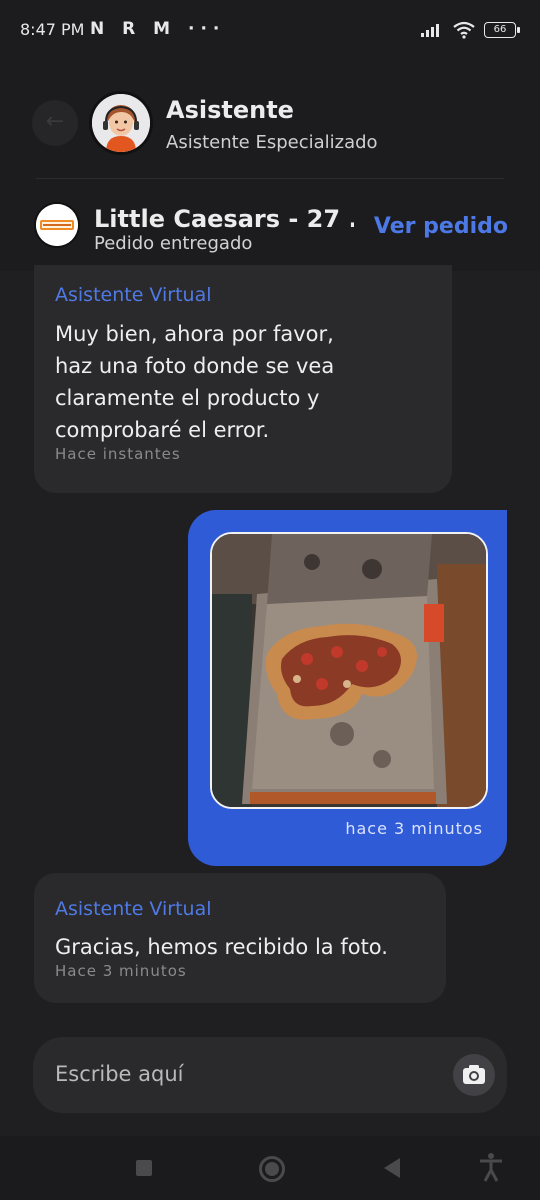  Describe the element at coordinates (158, 29) in the screenshot. I see `notification-icons: N R M ···` at that location.